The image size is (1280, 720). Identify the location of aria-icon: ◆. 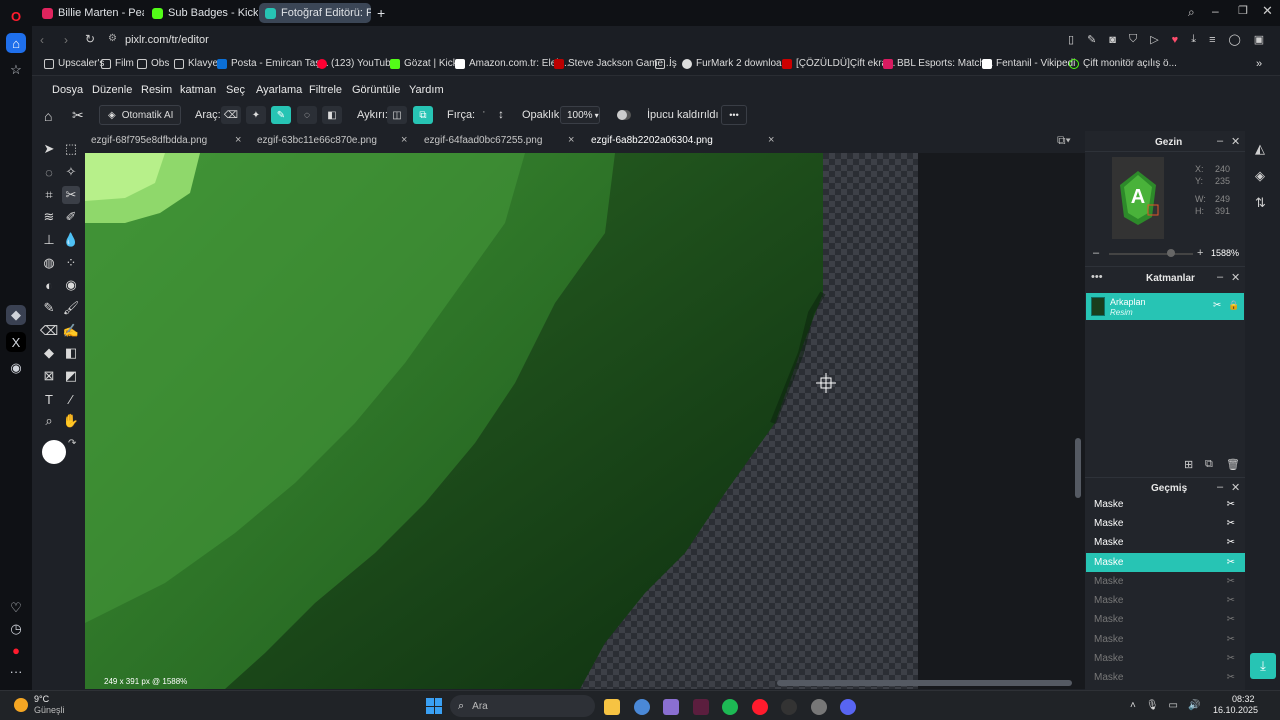
(16, 315).